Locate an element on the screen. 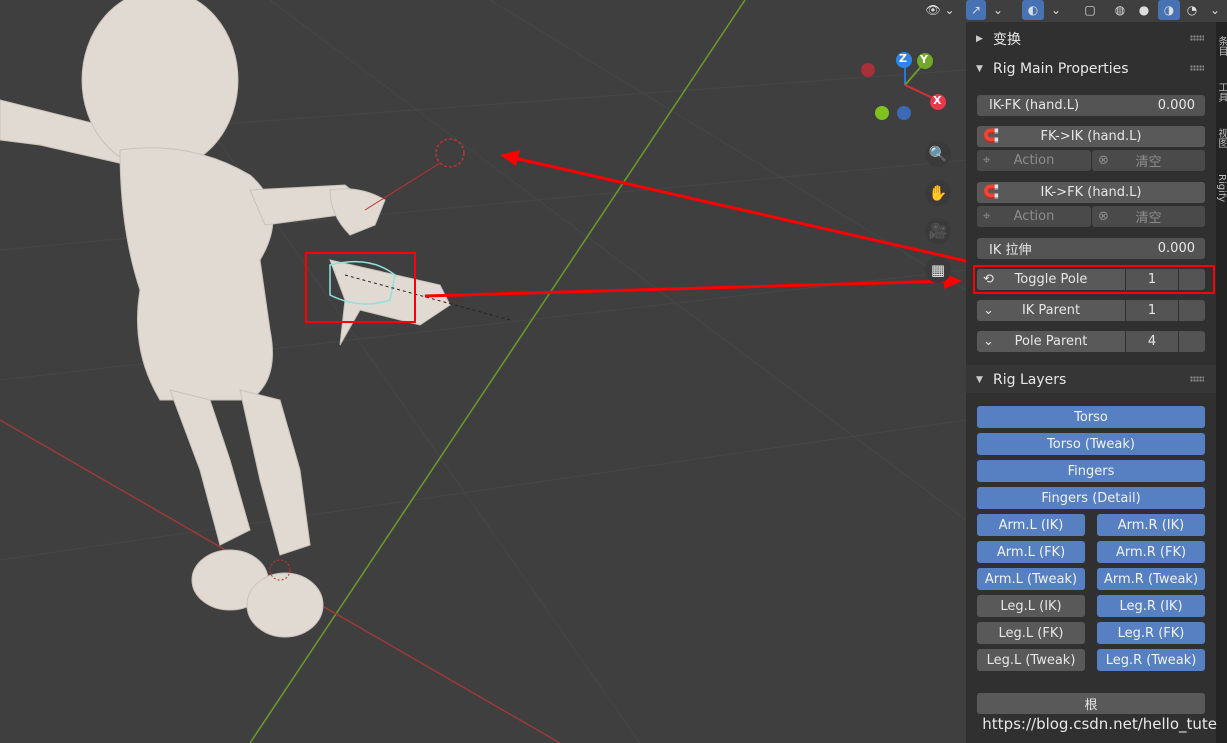  ik-to-fk-clear-button: ⊗ 清空 is located at coordinates (1148, 216).